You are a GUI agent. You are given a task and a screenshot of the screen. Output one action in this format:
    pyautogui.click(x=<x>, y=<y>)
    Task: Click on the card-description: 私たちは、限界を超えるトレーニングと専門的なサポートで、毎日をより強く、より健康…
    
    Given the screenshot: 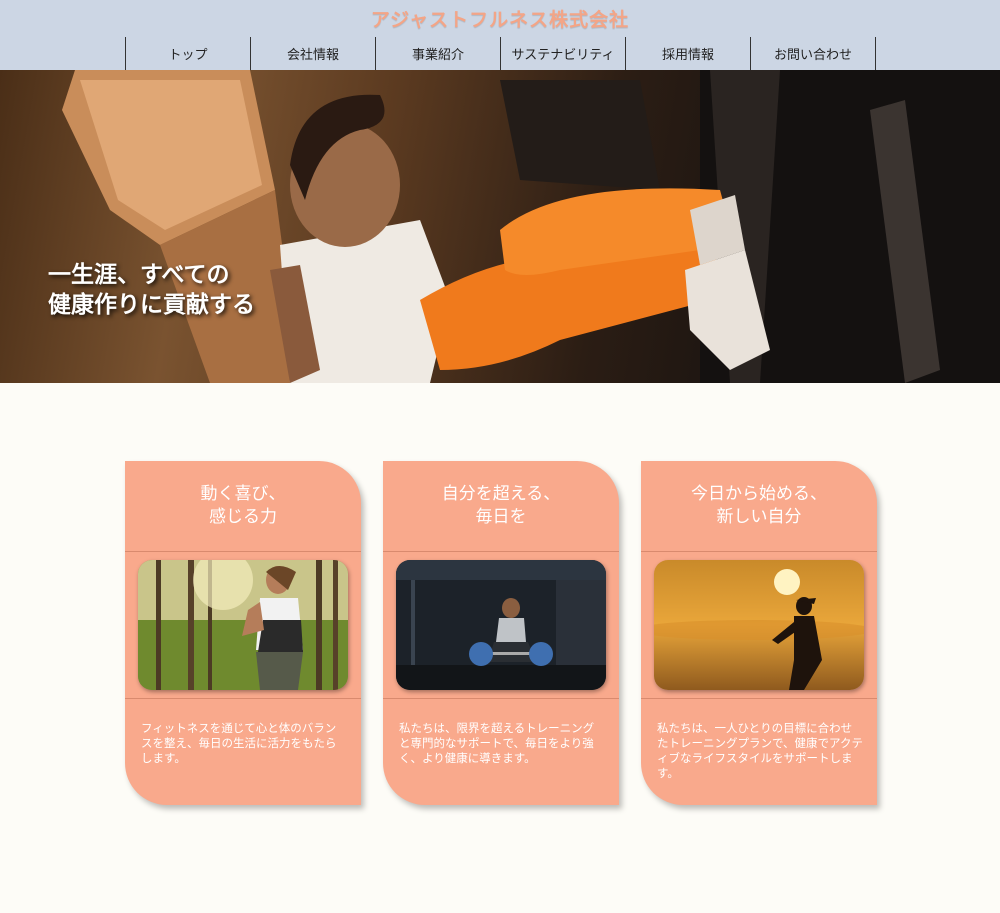 What is the action you would take?
    pyautogui.click(x=497, y=743)
    